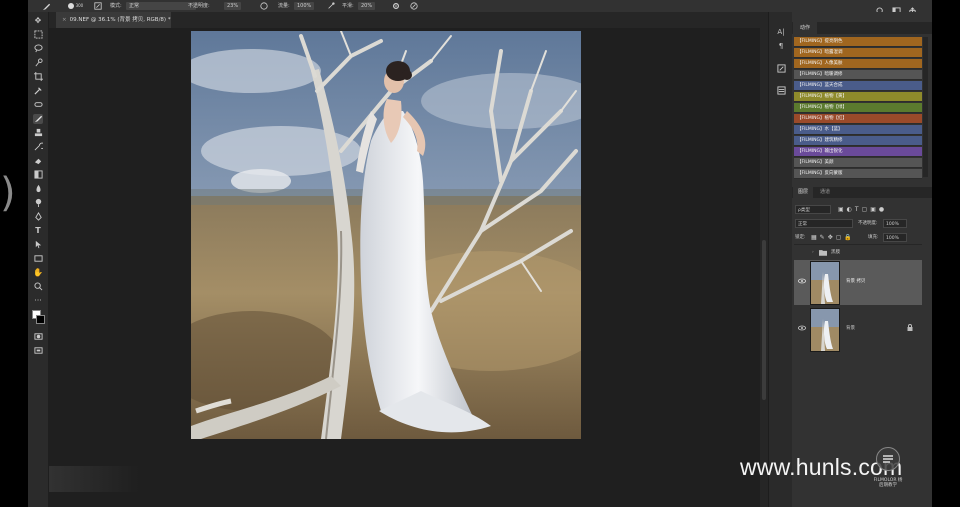  Describe the element at coordinates (38, 161) in the screenshot. I see `eraser-tool-icon` at that location.